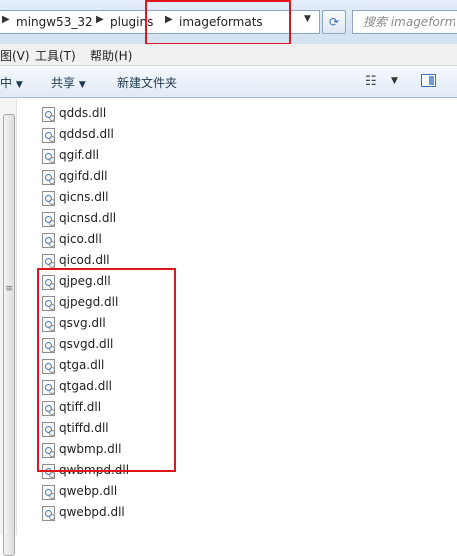  I want to click on search-box, so click(404, 22).